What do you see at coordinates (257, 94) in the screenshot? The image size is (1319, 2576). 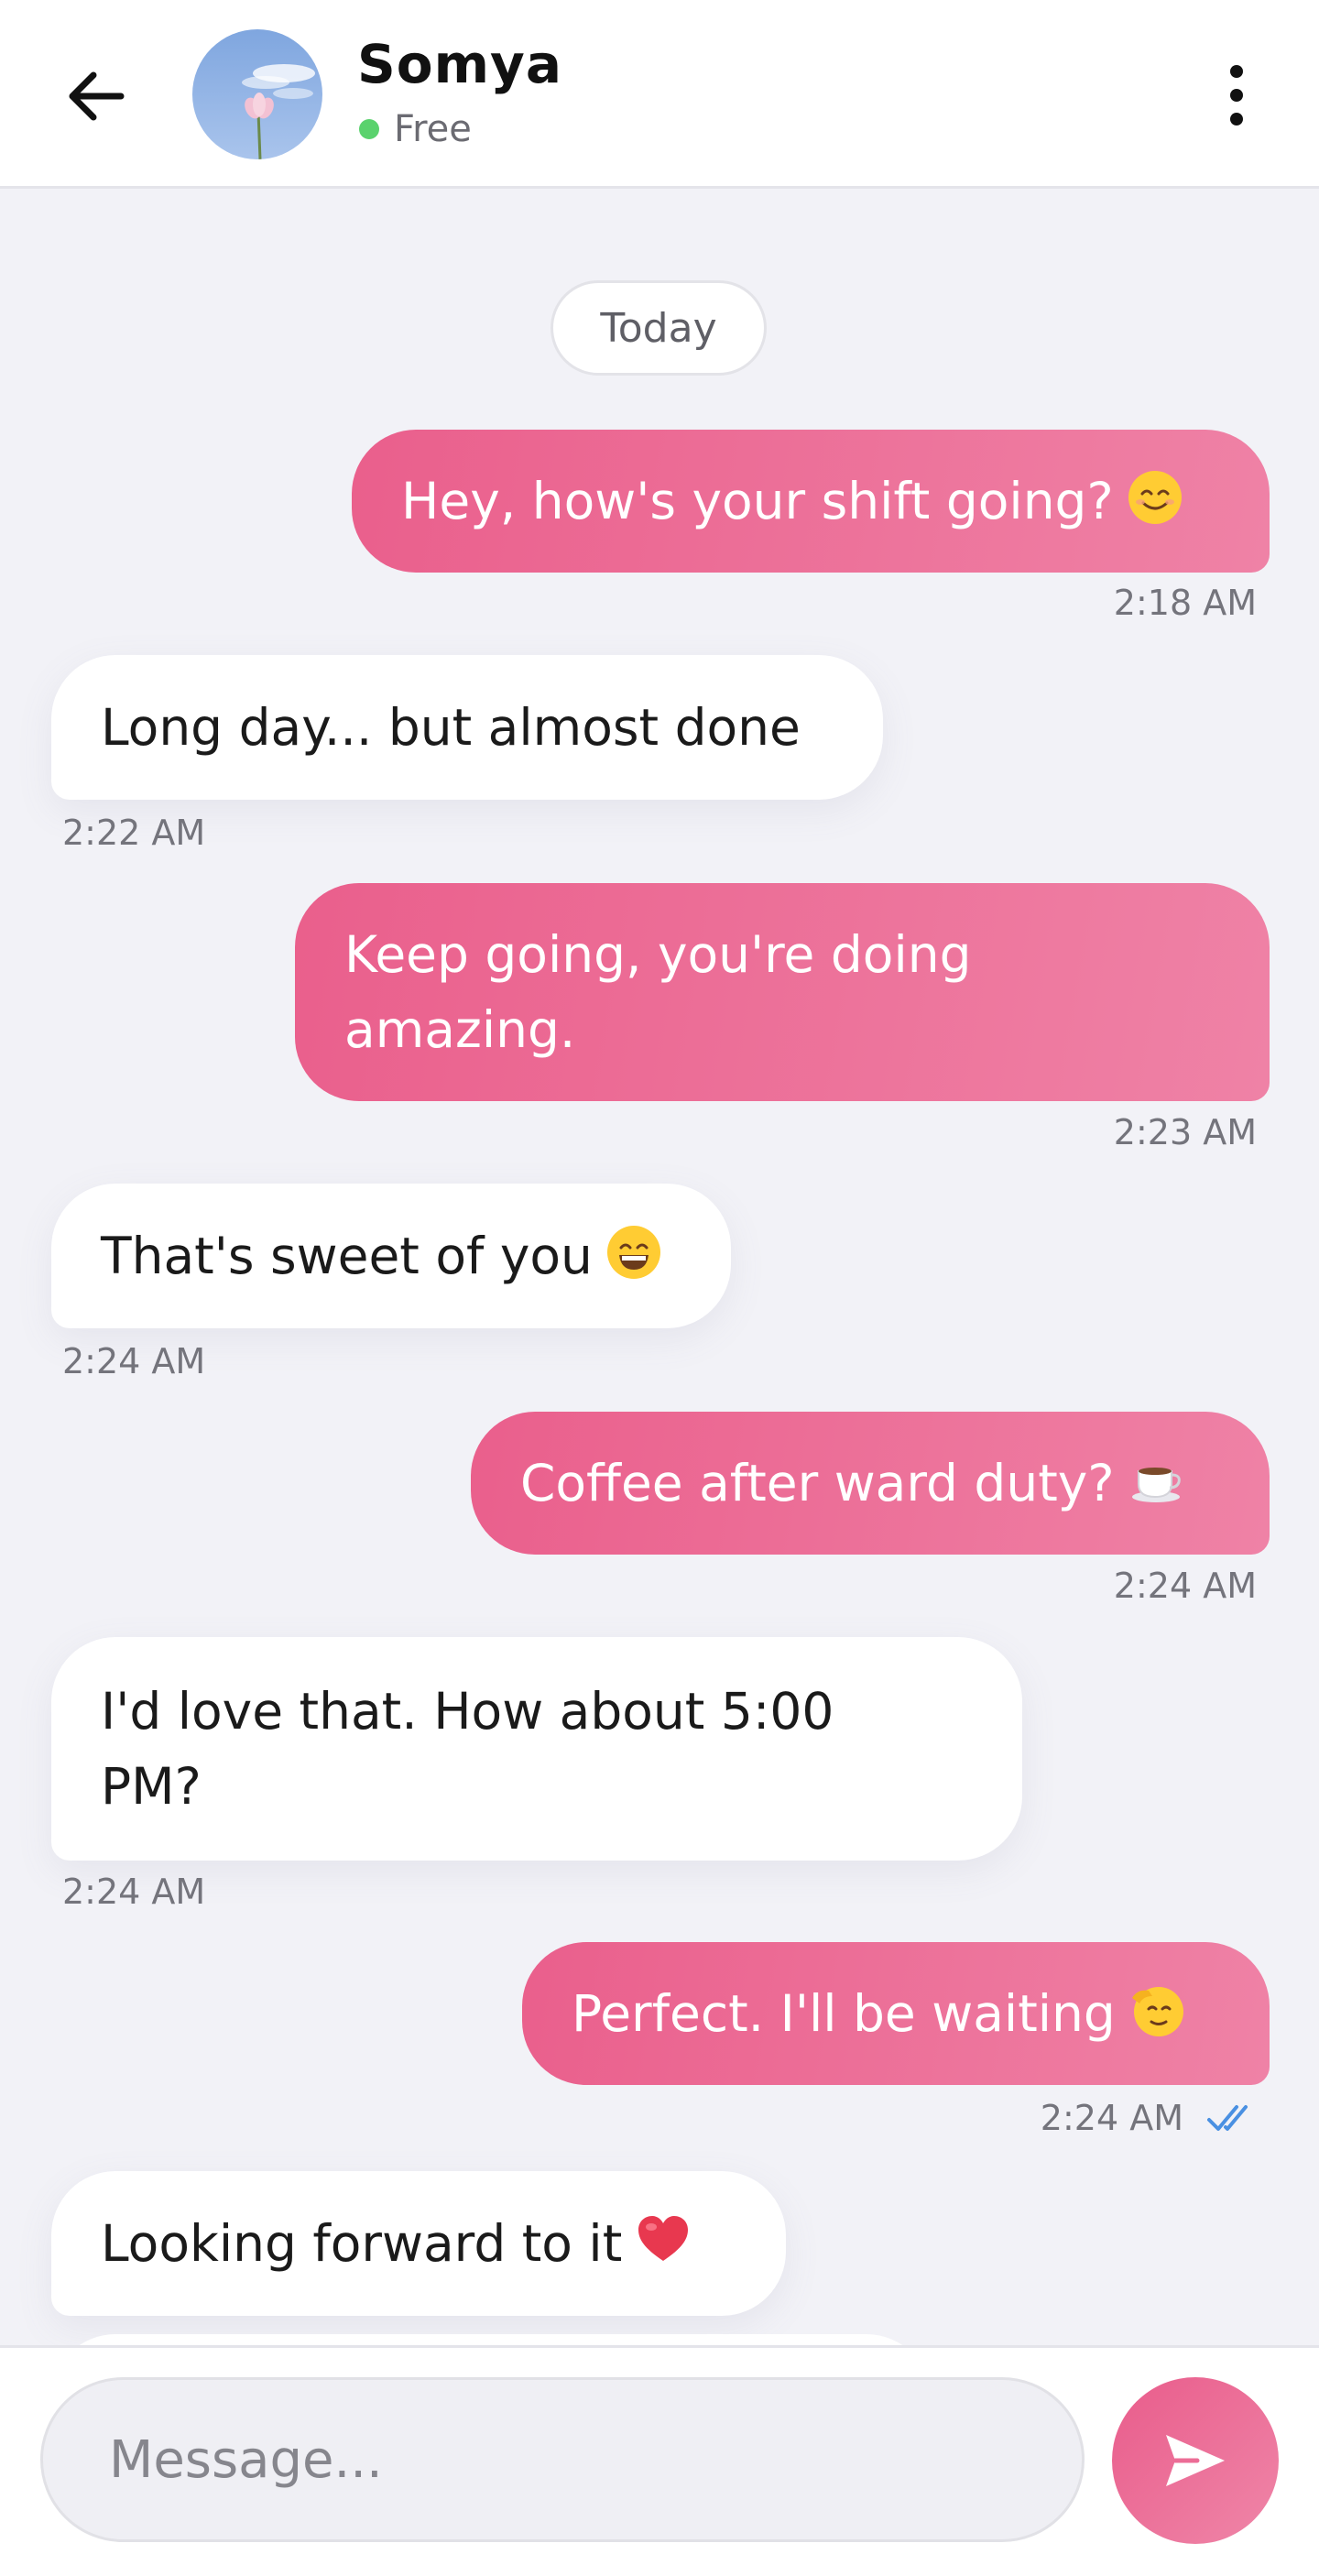 I see `avatar` at bounding box center [257, 94].